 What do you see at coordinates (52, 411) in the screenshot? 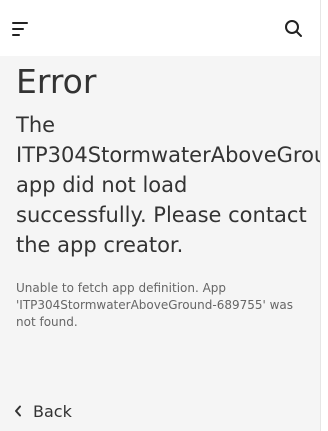
I see `back-label: Back` at bounding box center [52, 411].